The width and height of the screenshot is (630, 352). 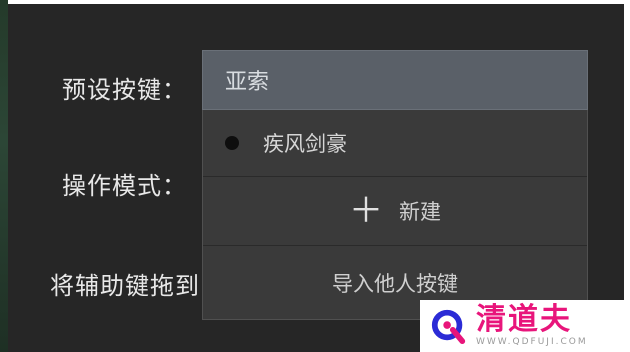 What do you see at coordinates (395, 143) in the screenshot?
I see `dropdown-option-jifeng: 疾风剑豪` at bounding box center [395, 143].